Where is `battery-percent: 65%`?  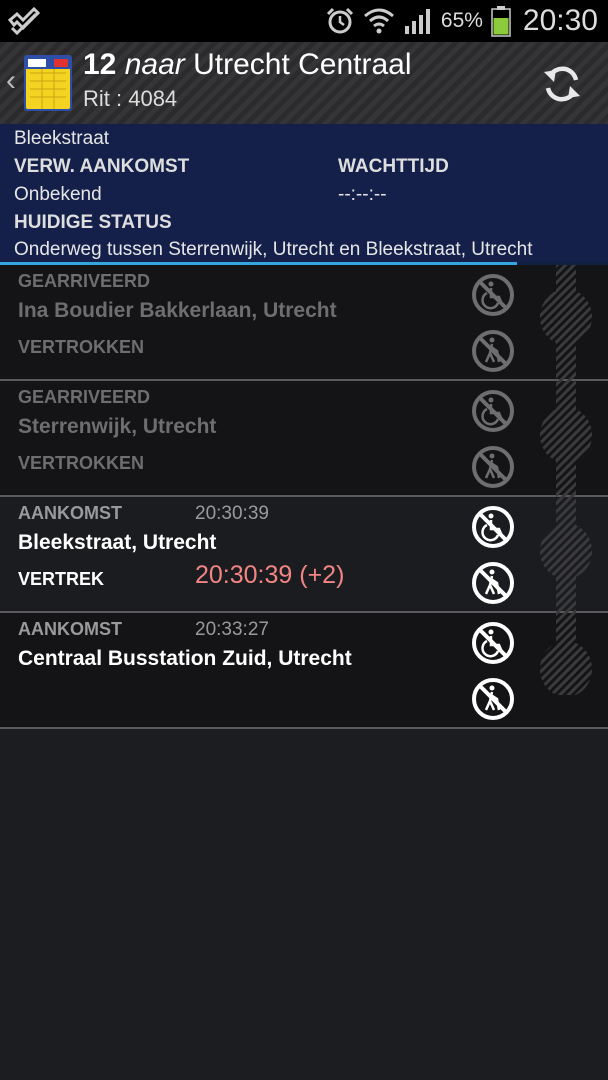 battery-percent: 65% is located at coordinates (461, 20).